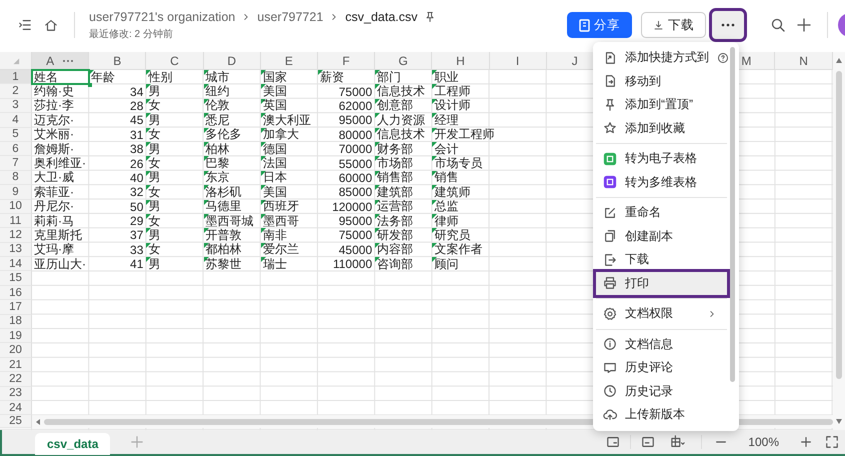 The width and height of the screenshot is (845, 456). Describe the element at coordinates (661, 344) in the screenshot. I see `menu-item: 文档信息` at that location.